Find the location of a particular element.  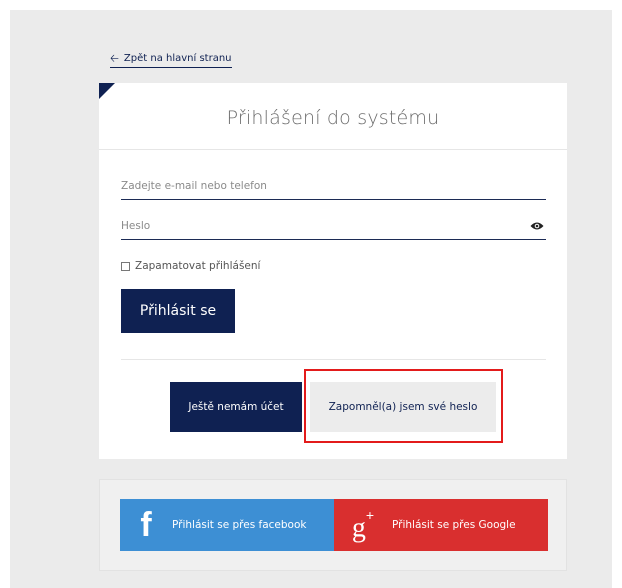

facebook-login-button: f Přihlásit se přes facebook is located at coordinates (227, 525).